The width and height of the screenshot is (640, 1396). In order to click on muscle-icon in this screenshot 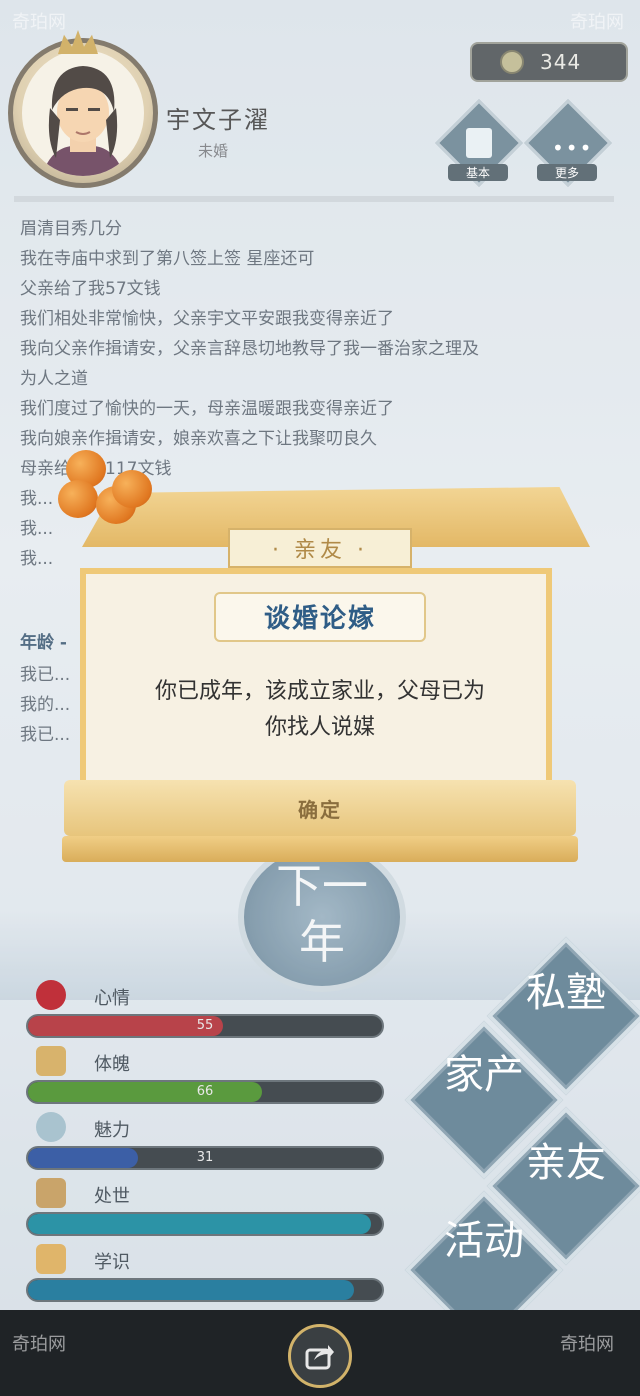, I will do `click(51, 1061)`.